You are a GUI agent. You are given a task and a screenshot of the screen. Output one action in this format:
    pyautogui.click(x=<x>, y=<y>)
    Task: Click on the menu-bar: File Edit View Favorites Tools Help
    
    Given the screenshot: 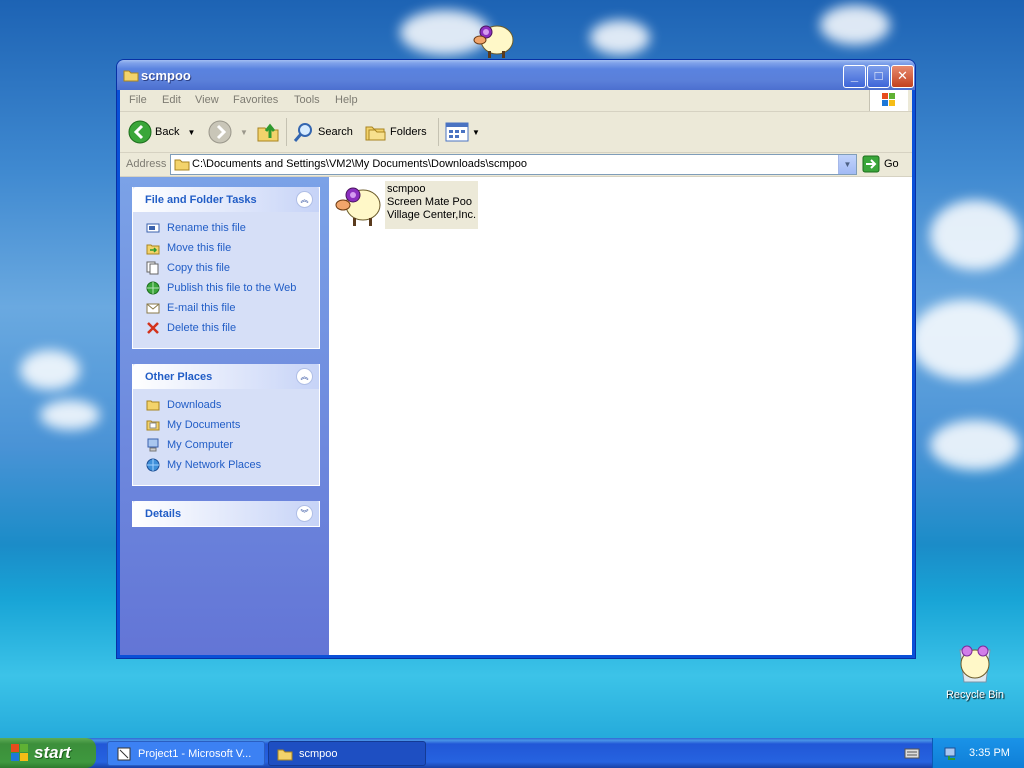 What is the action you would take?
    pyautogui.click(x=516, y=101)
    